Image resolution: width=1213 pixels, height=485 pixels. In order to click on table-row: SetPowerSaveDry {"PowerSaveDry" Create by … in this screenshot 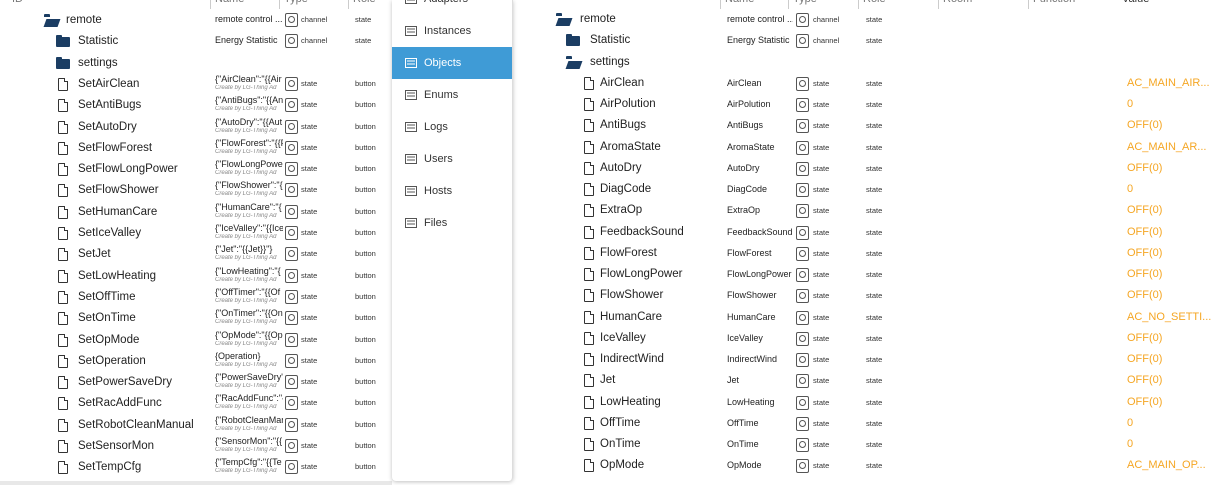, I will do `click(196, 382)`.